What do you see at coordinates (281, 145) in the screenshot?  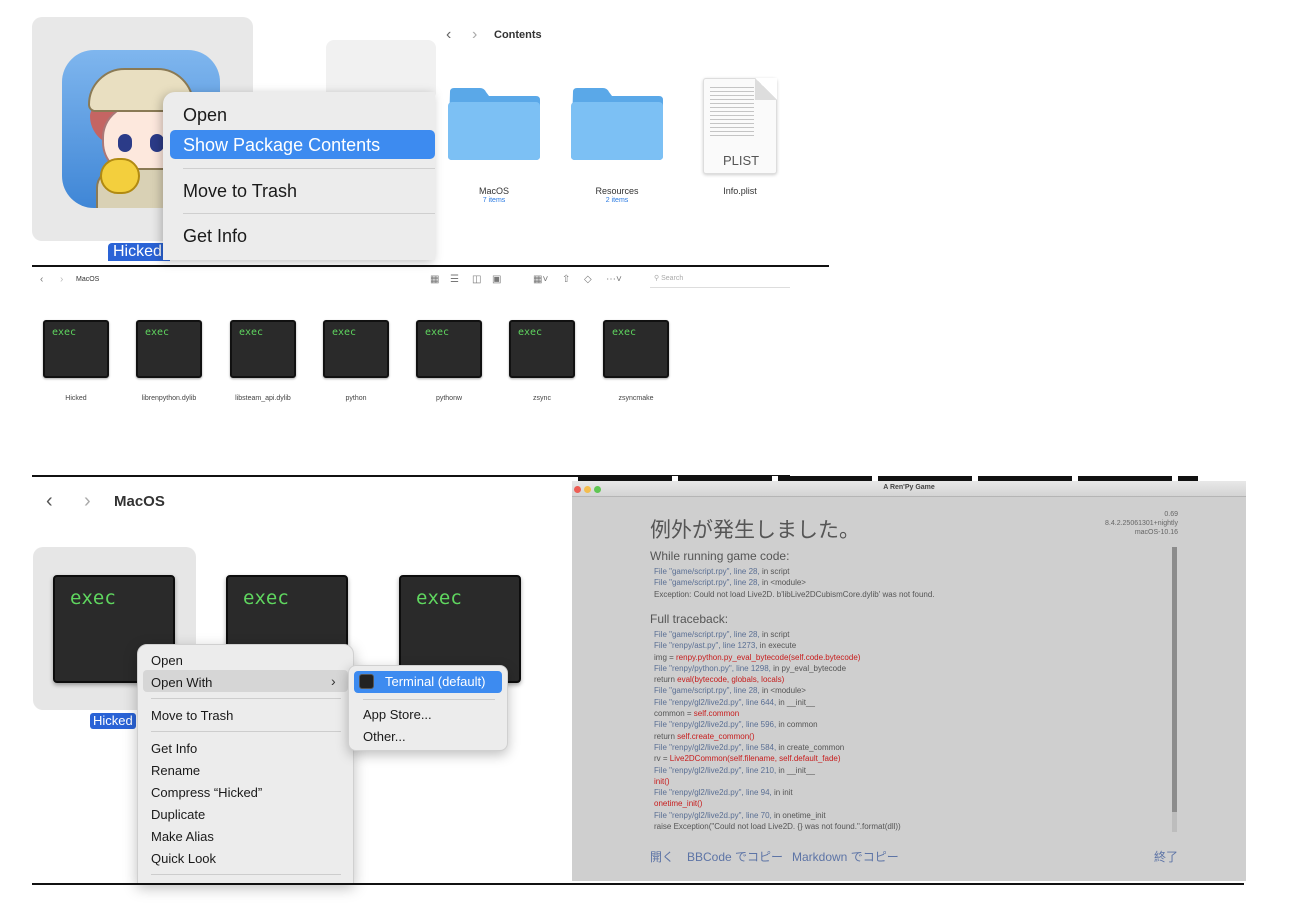 I see `menu-item-show-package-contents: Show Package Contents` at bounding box center [281, 145].